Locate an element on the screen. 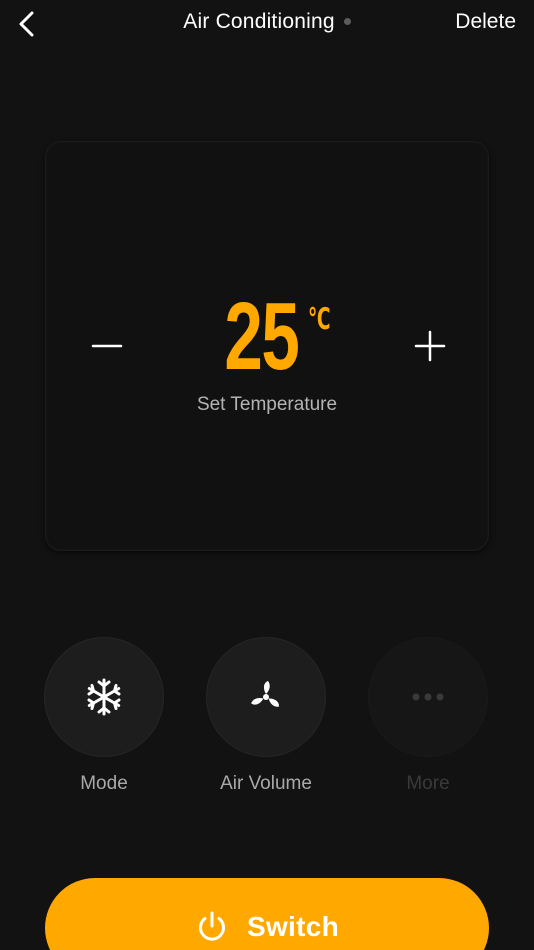 This screenshot has width=534, height=950. power-switch-button: Switch is located at coordinates (267, 914).